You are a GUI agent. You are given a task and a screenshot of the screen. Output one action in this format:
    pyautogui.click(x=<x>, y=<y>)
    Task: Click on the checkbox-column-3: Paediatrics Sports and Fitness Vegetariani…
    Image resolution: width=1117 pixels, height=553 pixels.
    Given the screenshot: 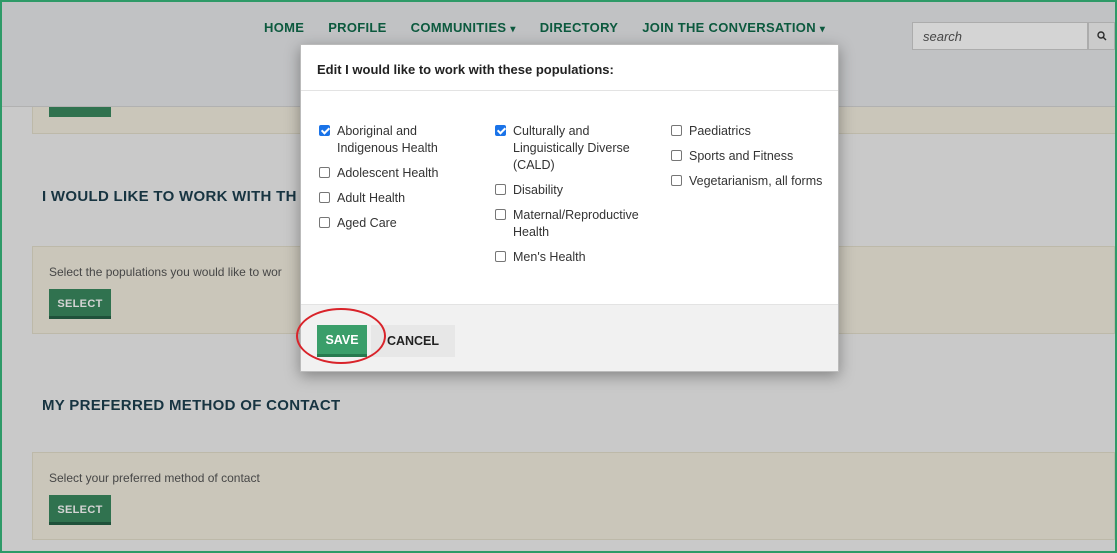 What is the action you would take?
    pyautogui.click(x=751, y=160)
    